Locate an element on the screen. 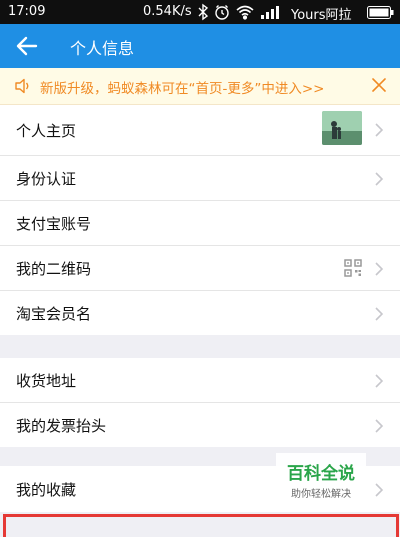 Image resolution: width=400 pixels, height=537 pixels. notice-text: 新版升级，蚂蚁森林可在“首页-更多”中进入>> is located at coordinates (182, 89).